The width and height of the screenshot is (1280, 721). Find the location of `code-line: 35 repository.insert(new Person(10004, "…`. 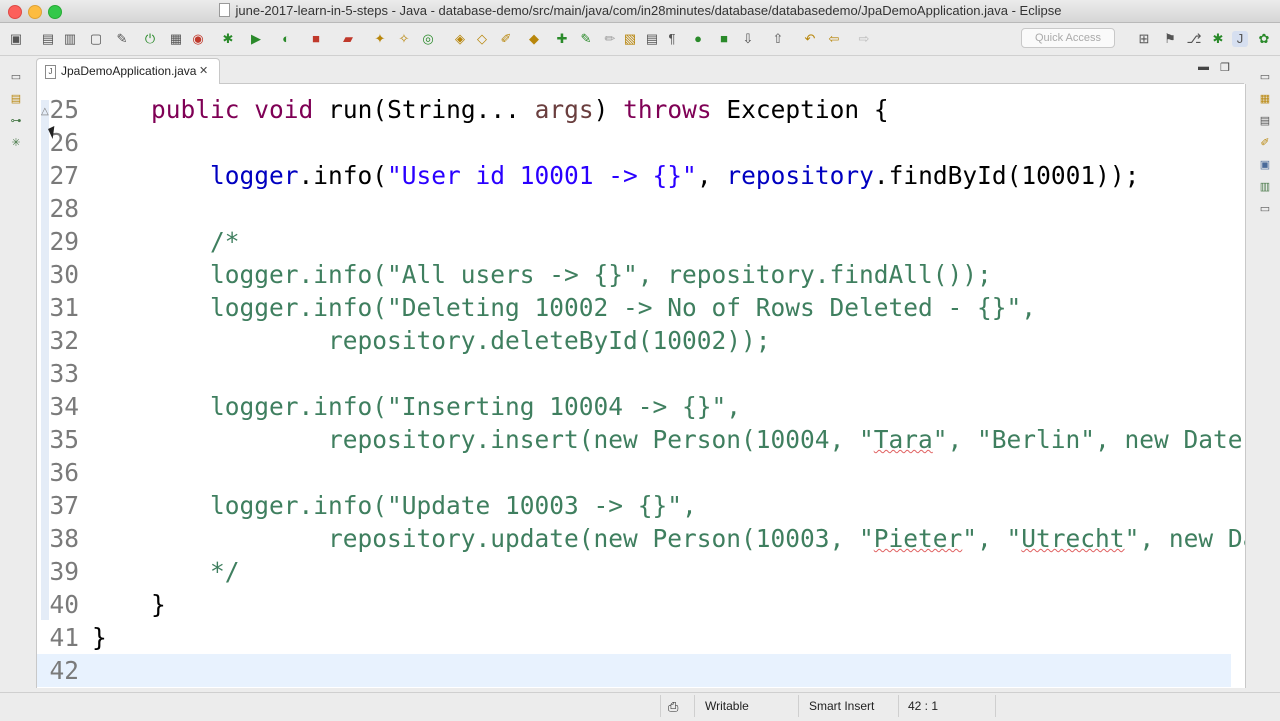

code-line: 35 repository.insert(new Person(10004, "… is located at coordinates (641, 439).